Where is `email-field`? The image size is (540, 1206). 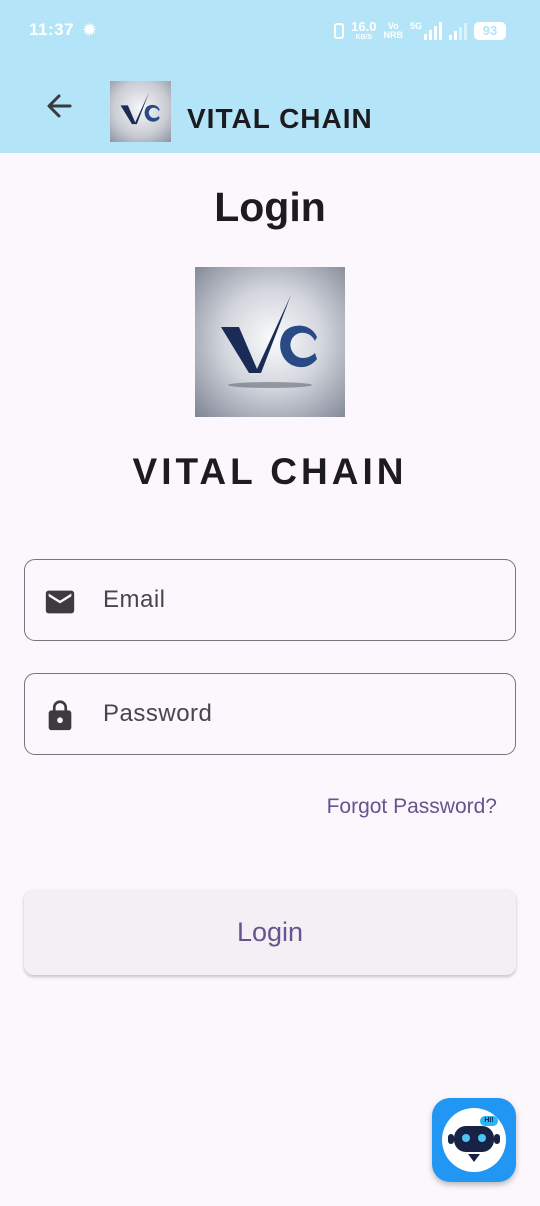
email-field is located at coordinates (270, 600).